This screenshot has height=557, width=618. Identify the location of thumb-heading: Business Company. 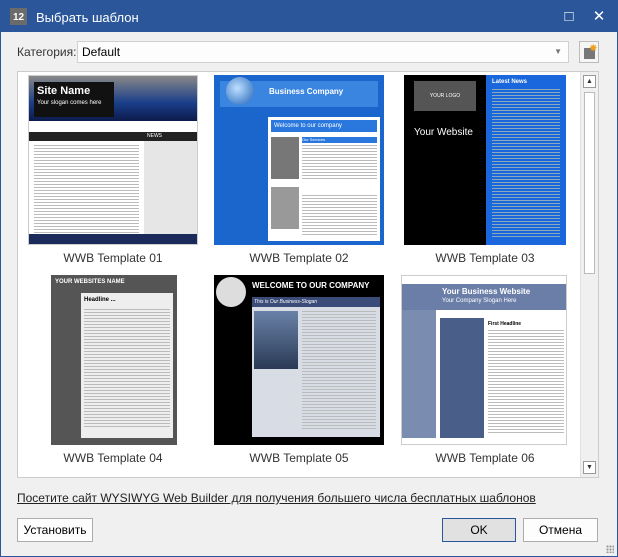
(306, 91).